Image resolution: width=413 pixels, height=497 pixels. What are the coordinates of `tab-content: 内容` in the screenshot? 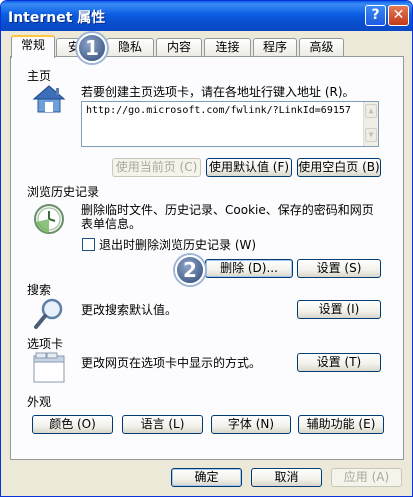 It's located at (179, 47).